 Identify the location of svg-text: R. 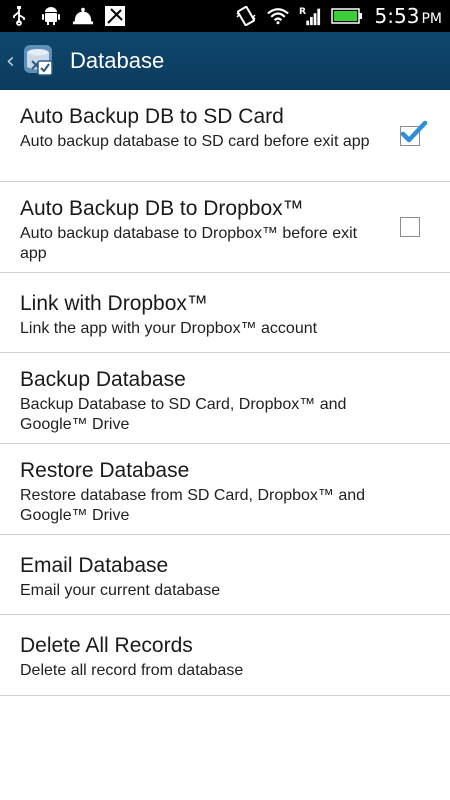
(302, 11).